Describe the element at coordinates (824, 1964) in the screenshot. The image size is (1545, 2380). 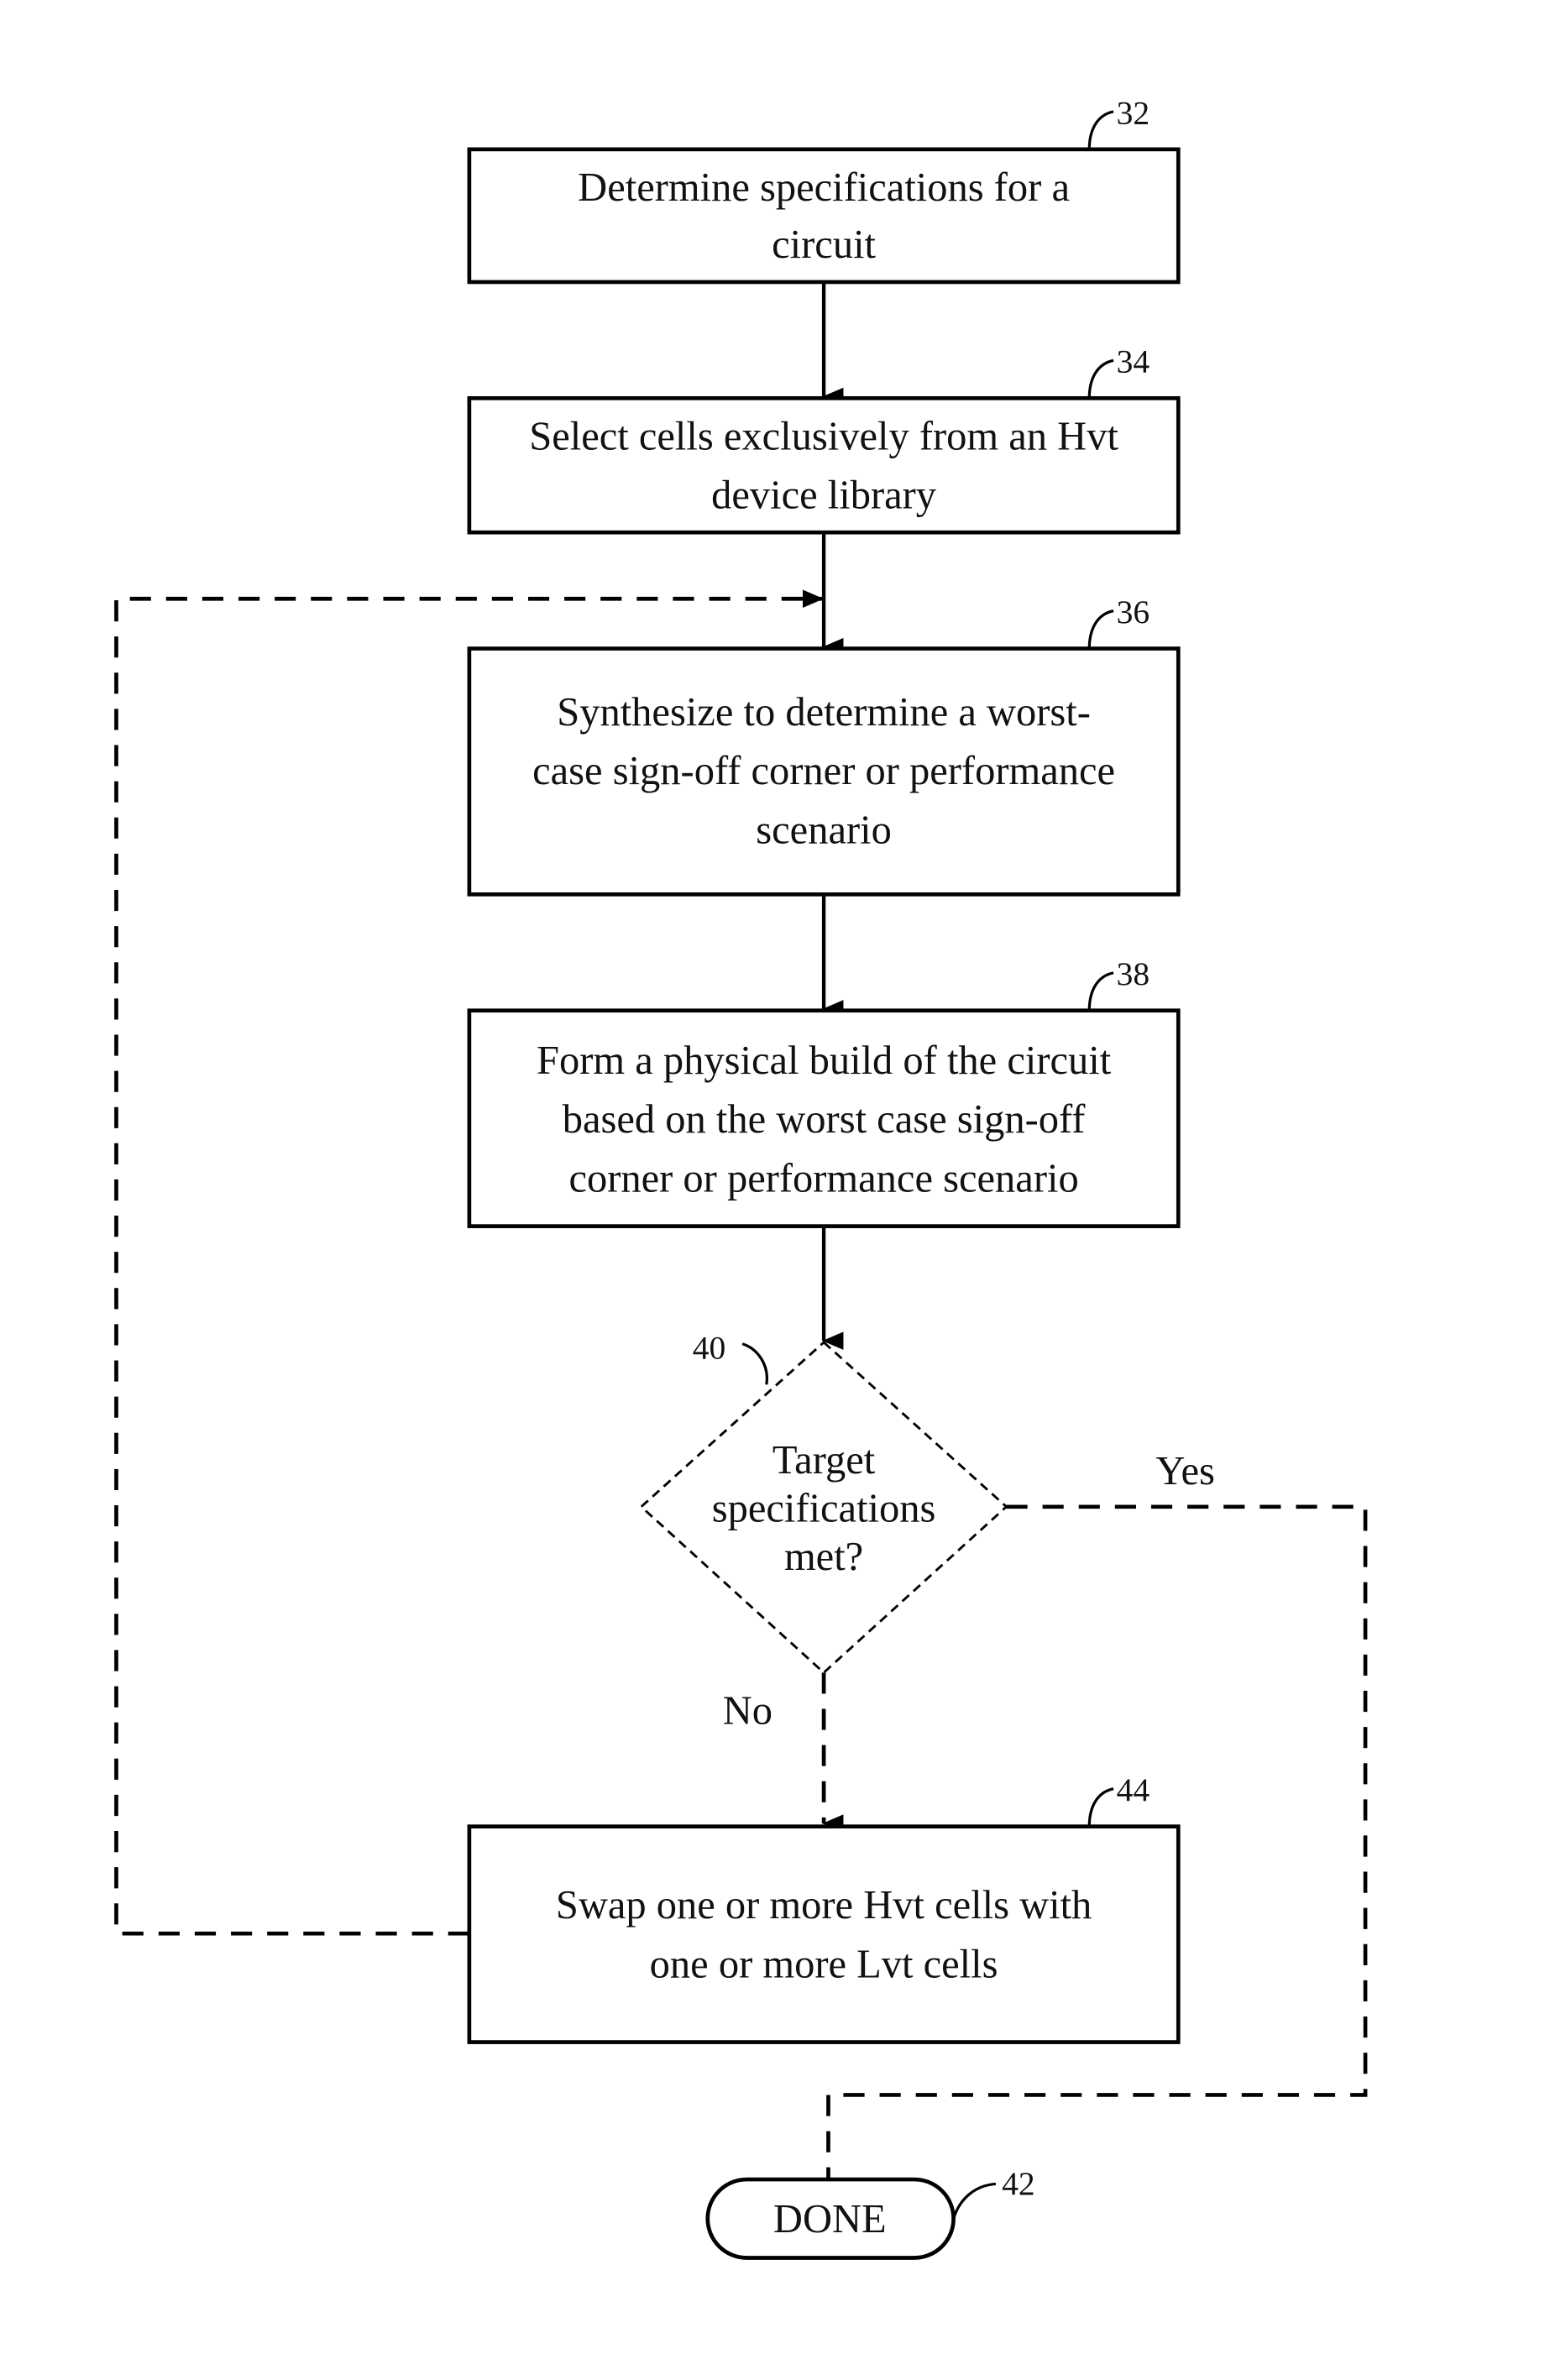
I see `step-44-line-2: one or more Lvt cells` at that location.